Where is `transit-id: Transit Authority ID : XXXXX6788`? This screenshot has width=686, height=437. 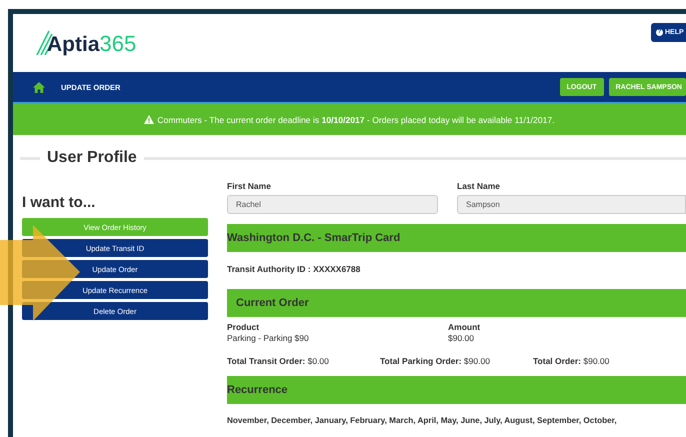 transit-id: Transit Authority ID : XXXXX6788 is located at coordinates (294, 269).